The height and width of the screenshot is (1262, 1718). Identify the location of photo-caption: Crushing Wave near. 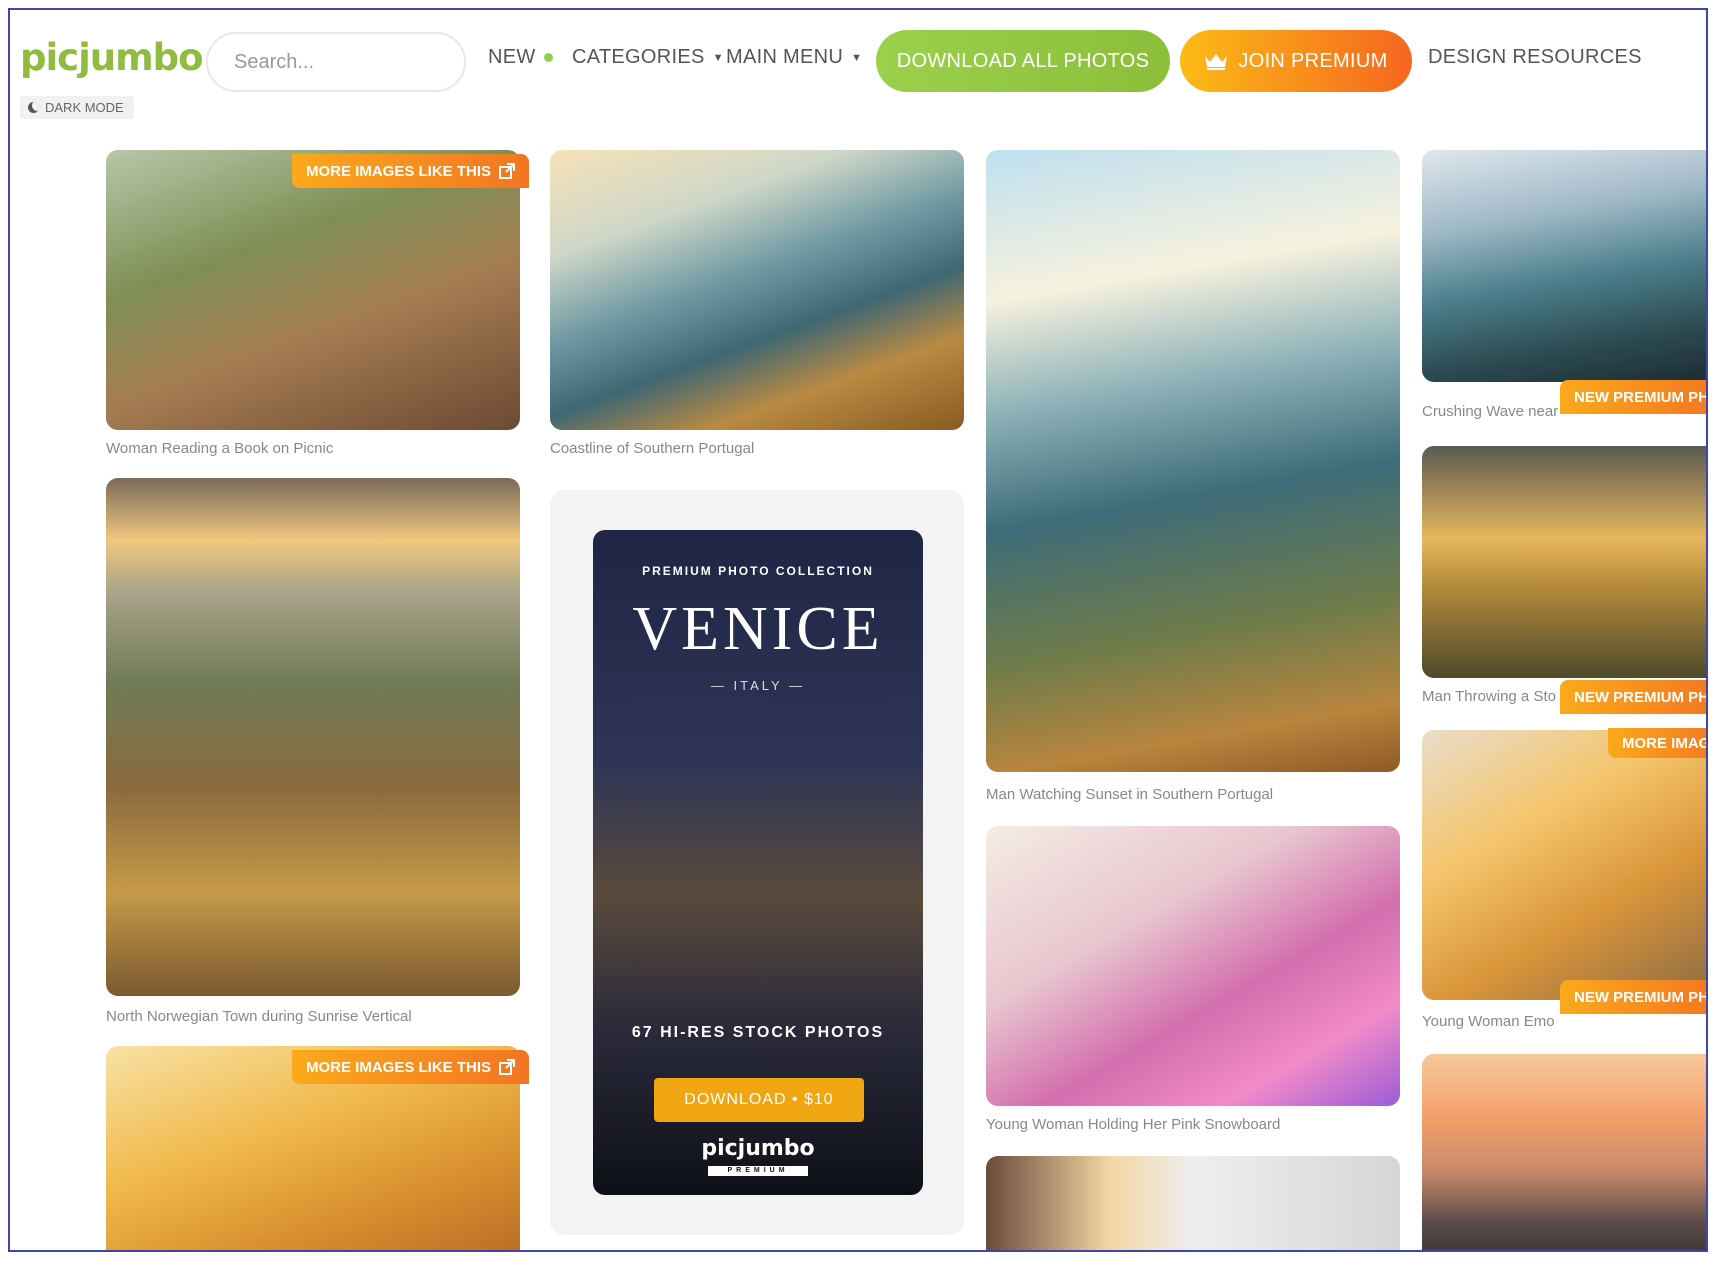
(1490, 411).